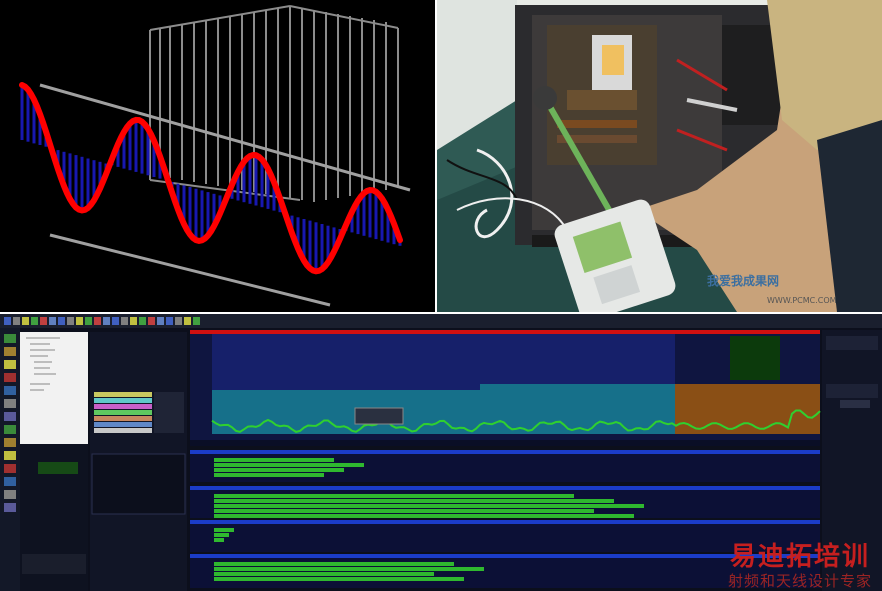 Image resolution: width=882 pixels, height=591 pixels. Describe the element at coordinates (505, 332) in the screenshot. I see `chart-header-bar` at that location.